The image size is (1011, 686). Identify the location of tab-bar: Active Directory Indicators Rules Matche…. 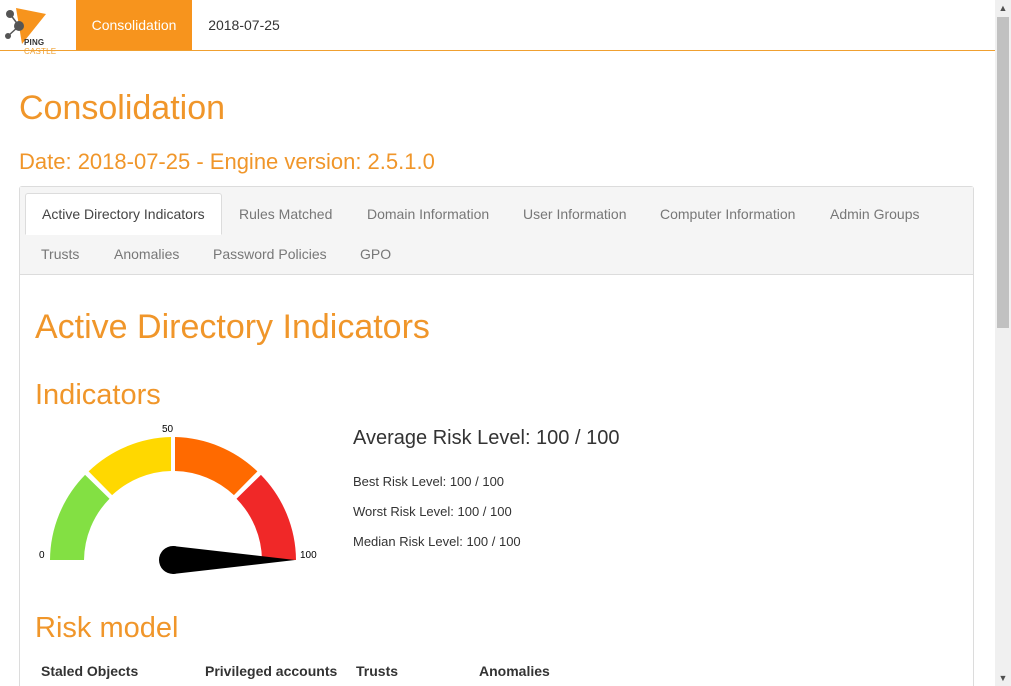
(496, 231).